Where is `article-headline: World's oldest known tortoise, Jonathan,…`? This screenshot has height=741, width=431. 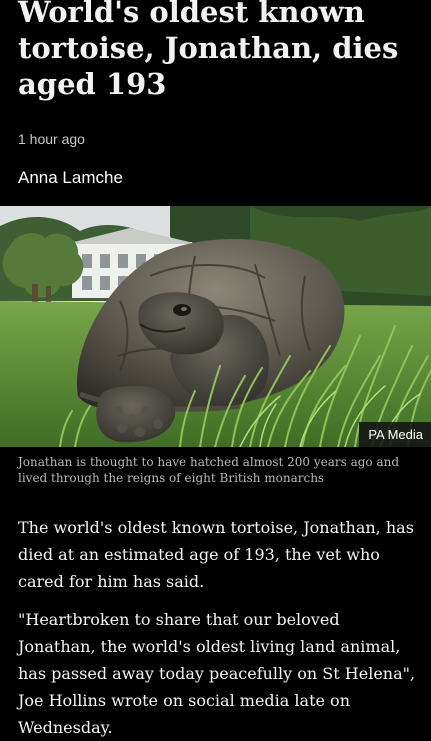 article-headline: World's oldest known tortoise, Jonathan,… is located at coordinates (208, 50).